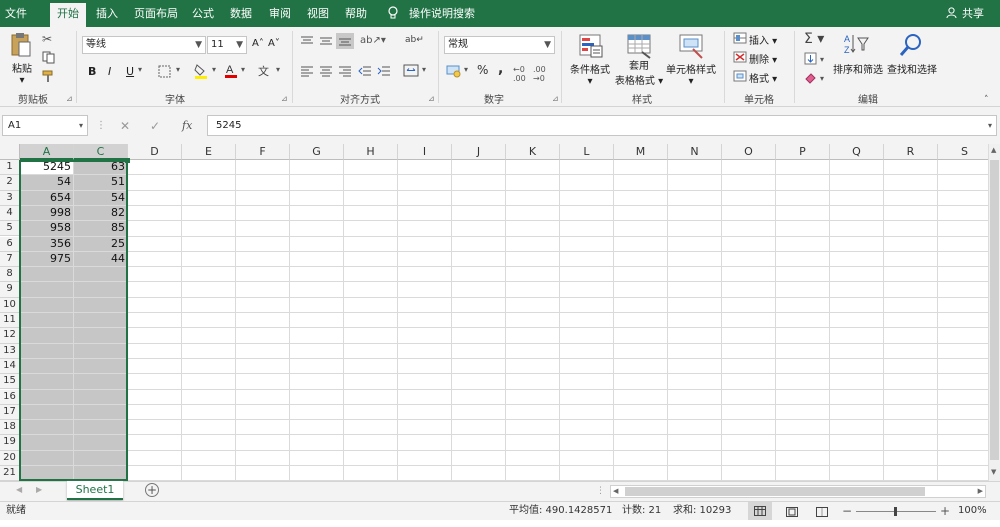 The width and height of the screenshot is (1000, 527). I want to click on underline-button: U, so click(130, 71).